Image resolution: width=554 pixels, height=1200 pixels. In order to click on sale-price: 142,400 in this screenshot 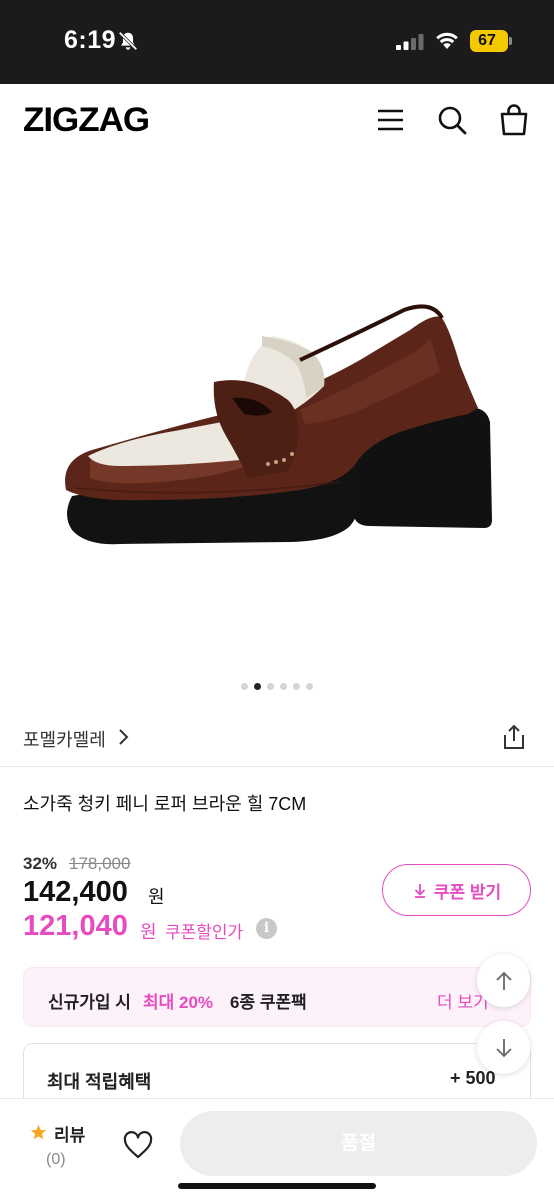, I will do `click(75, 892)`.